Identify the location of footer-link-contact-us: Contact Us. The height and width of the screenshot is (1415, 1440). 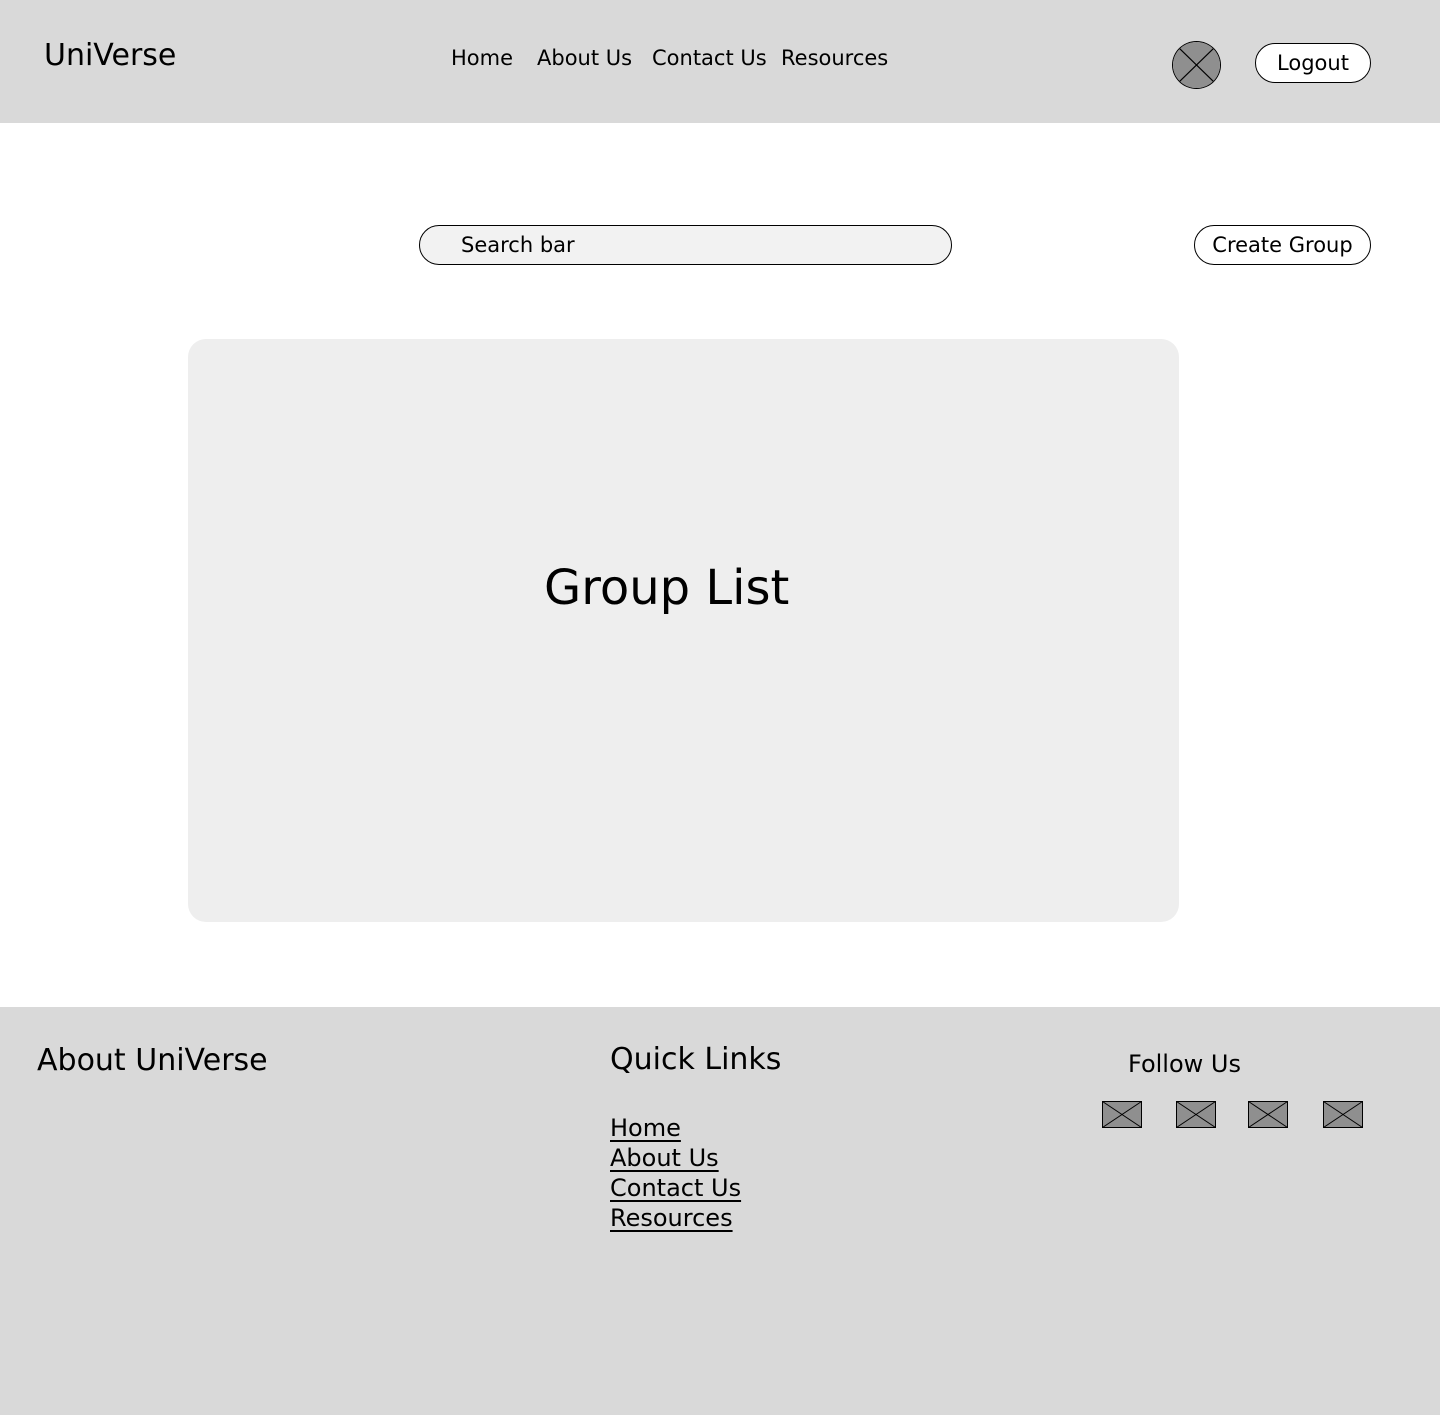
(675, 1188).